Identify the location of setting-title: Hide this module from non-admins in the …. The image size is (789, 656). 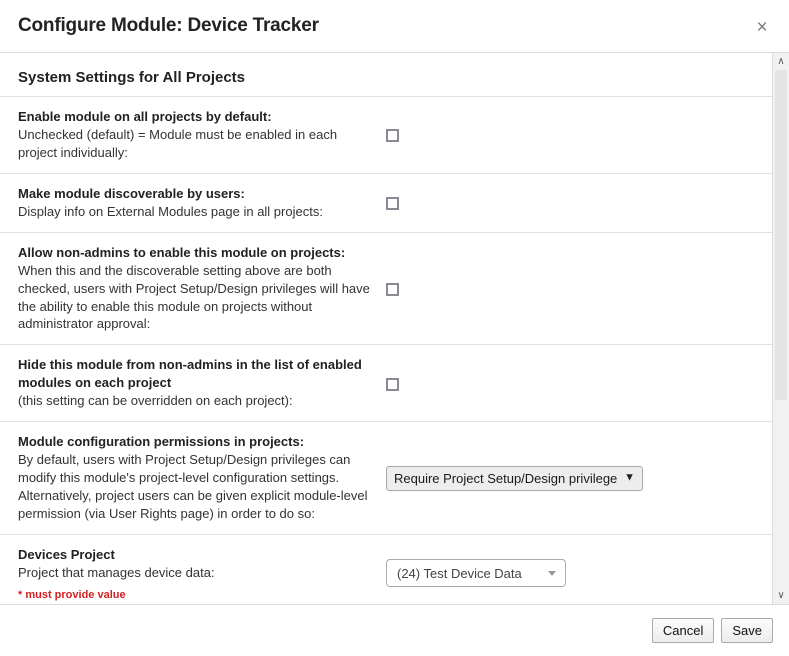
(190, 374).